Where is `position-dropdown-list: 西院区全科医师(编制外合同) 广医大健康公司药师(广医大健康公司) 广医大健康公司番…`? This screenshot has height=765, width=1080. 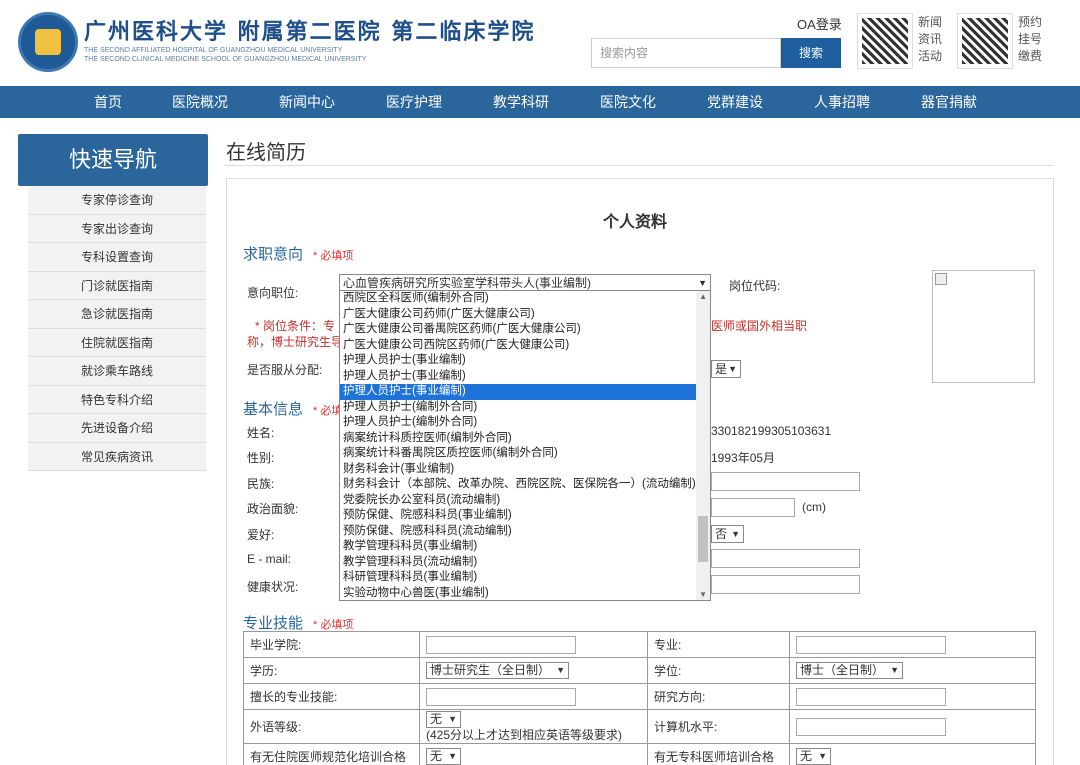 position-dropdown-list: 西院区全科医师(编制外合同) 广医大健康公司药师(广医大健康公司) 广医大健康公司番… is located at coordinates (525, 445).